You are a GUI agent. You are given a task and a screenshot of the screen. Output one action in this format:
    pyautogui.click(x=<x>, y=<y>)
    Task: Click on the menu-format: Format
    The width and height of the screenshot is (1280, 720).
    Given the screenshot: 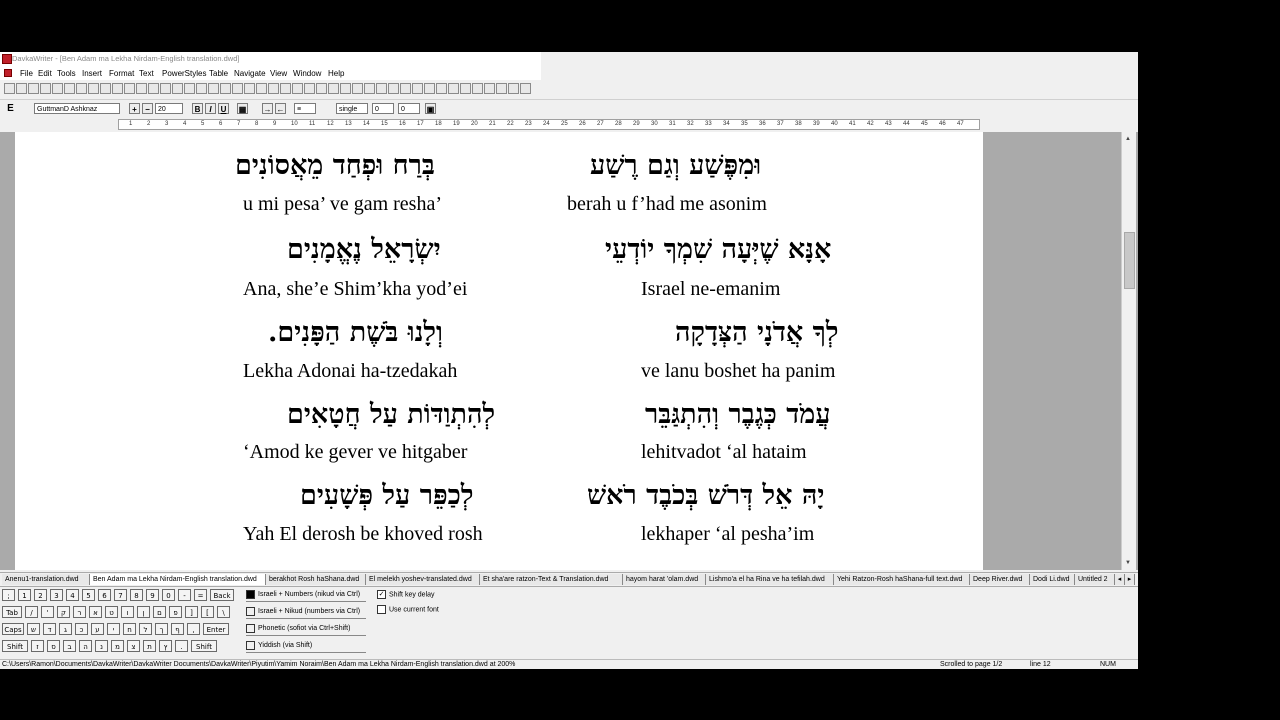 What is the action you would take?
    pyautogui.click(x=121, y=73)
    